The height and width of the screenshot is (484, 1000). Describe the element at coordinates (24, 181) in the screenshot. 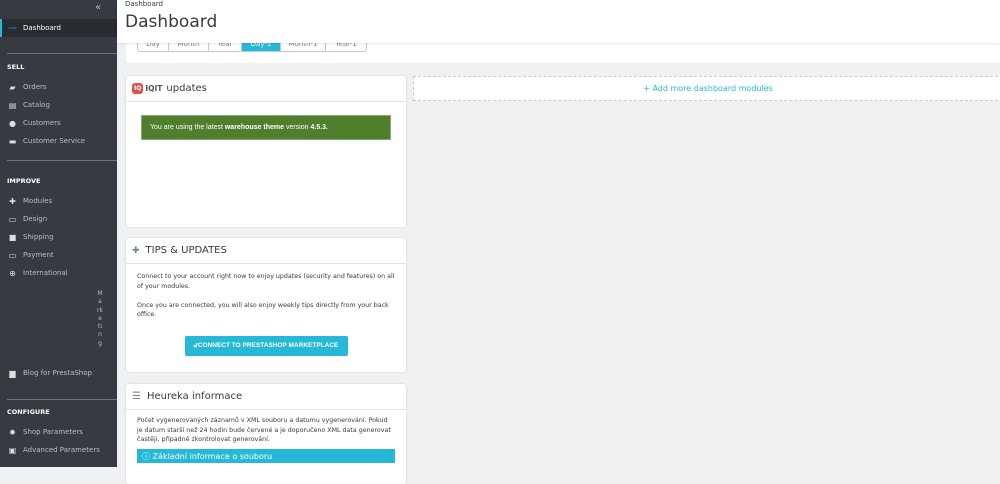

I see `section-improve: IMPROVE` at that location.